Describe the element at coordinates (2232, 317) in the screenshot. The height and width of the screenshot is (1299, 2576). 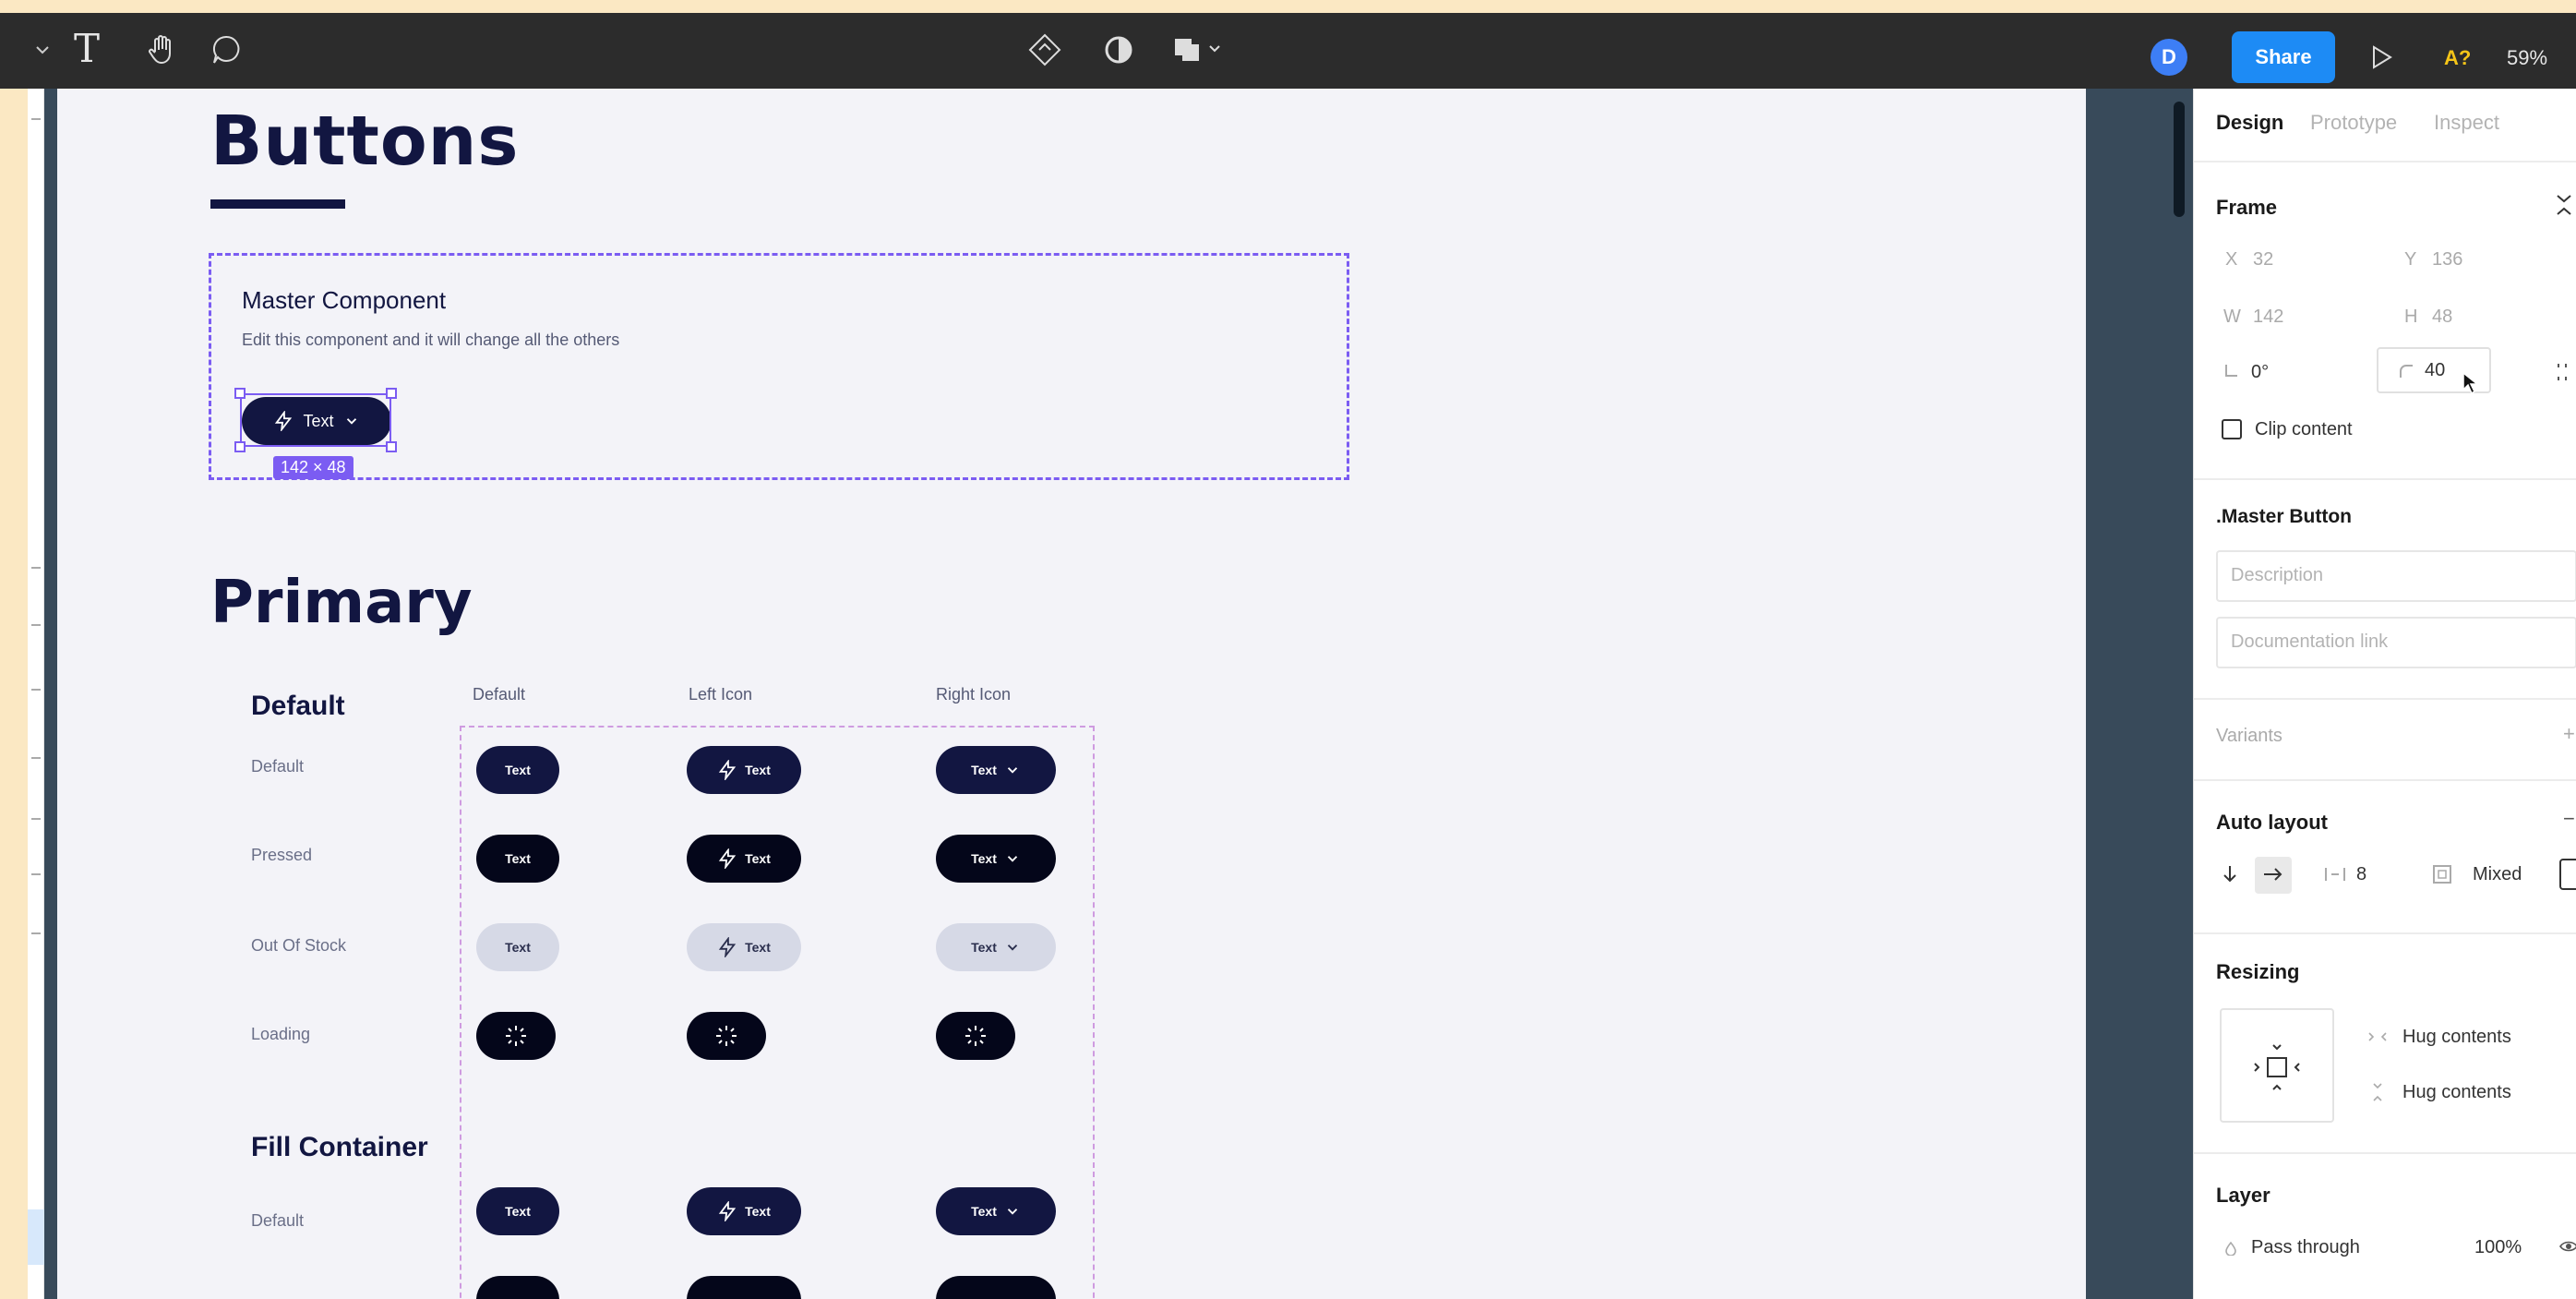
I see `w-label: W` at that location.